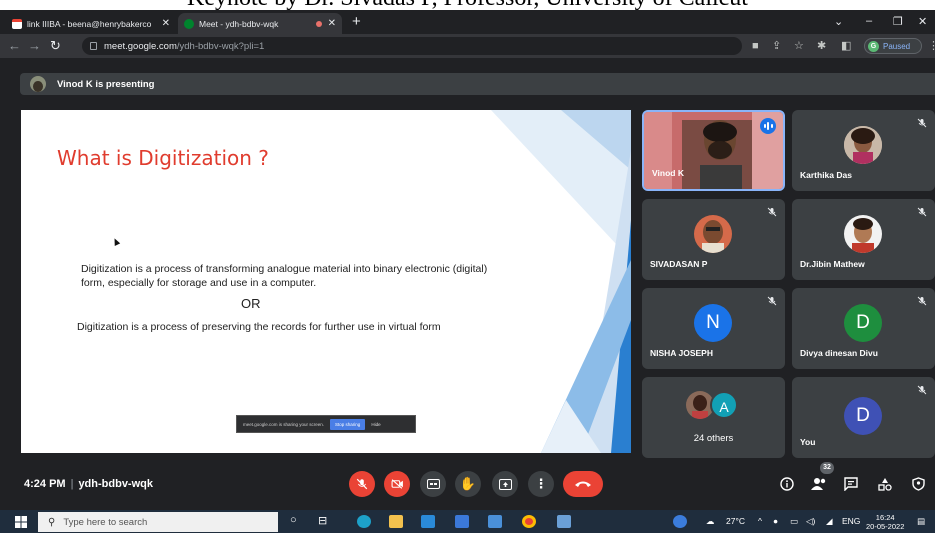 The height and width of the screenshot is (533, 935). What do you see at coordinates (293, 520) in the screenshot?
I see `cortana-icon: ○` at bounding box center [293, 520].